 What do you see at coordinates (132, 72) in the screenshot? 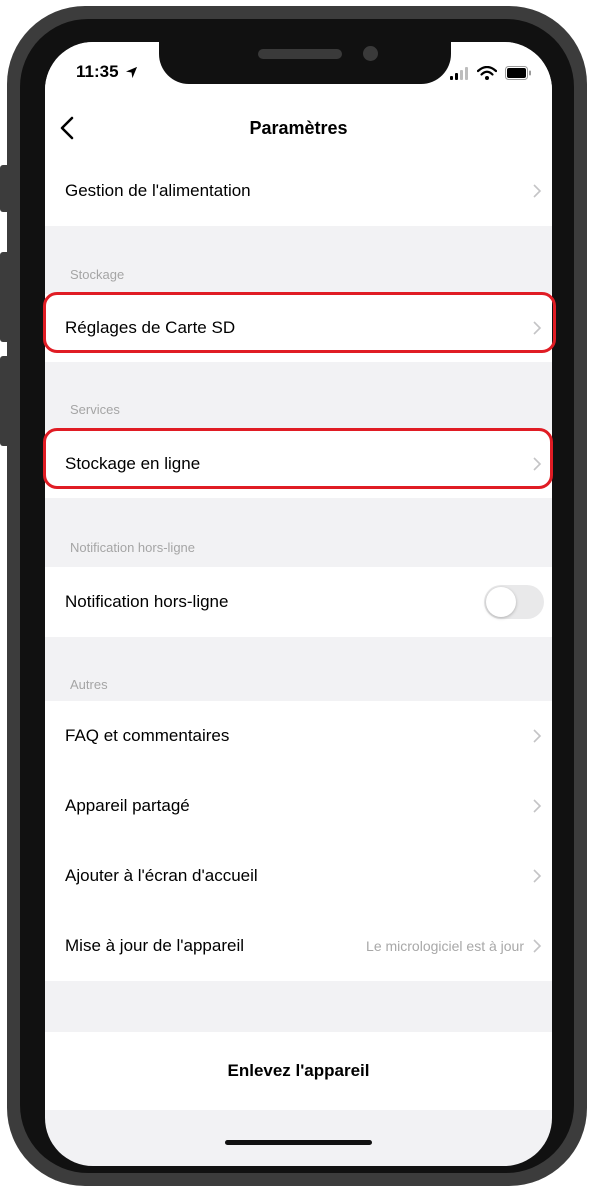
I see `location-arrow-icon` at bounding box center [132, 72].